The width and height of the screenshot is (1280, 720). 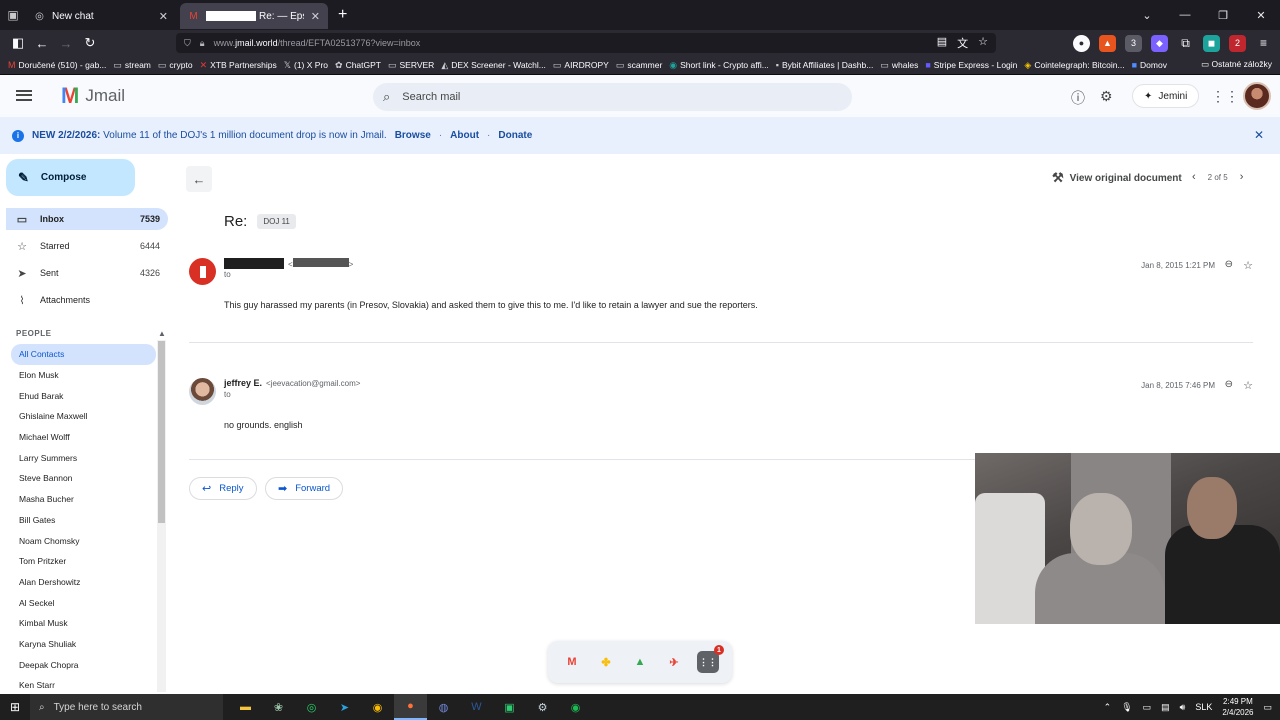 I want to click on telegram-icon: ➤, so click(x=344, y=707).